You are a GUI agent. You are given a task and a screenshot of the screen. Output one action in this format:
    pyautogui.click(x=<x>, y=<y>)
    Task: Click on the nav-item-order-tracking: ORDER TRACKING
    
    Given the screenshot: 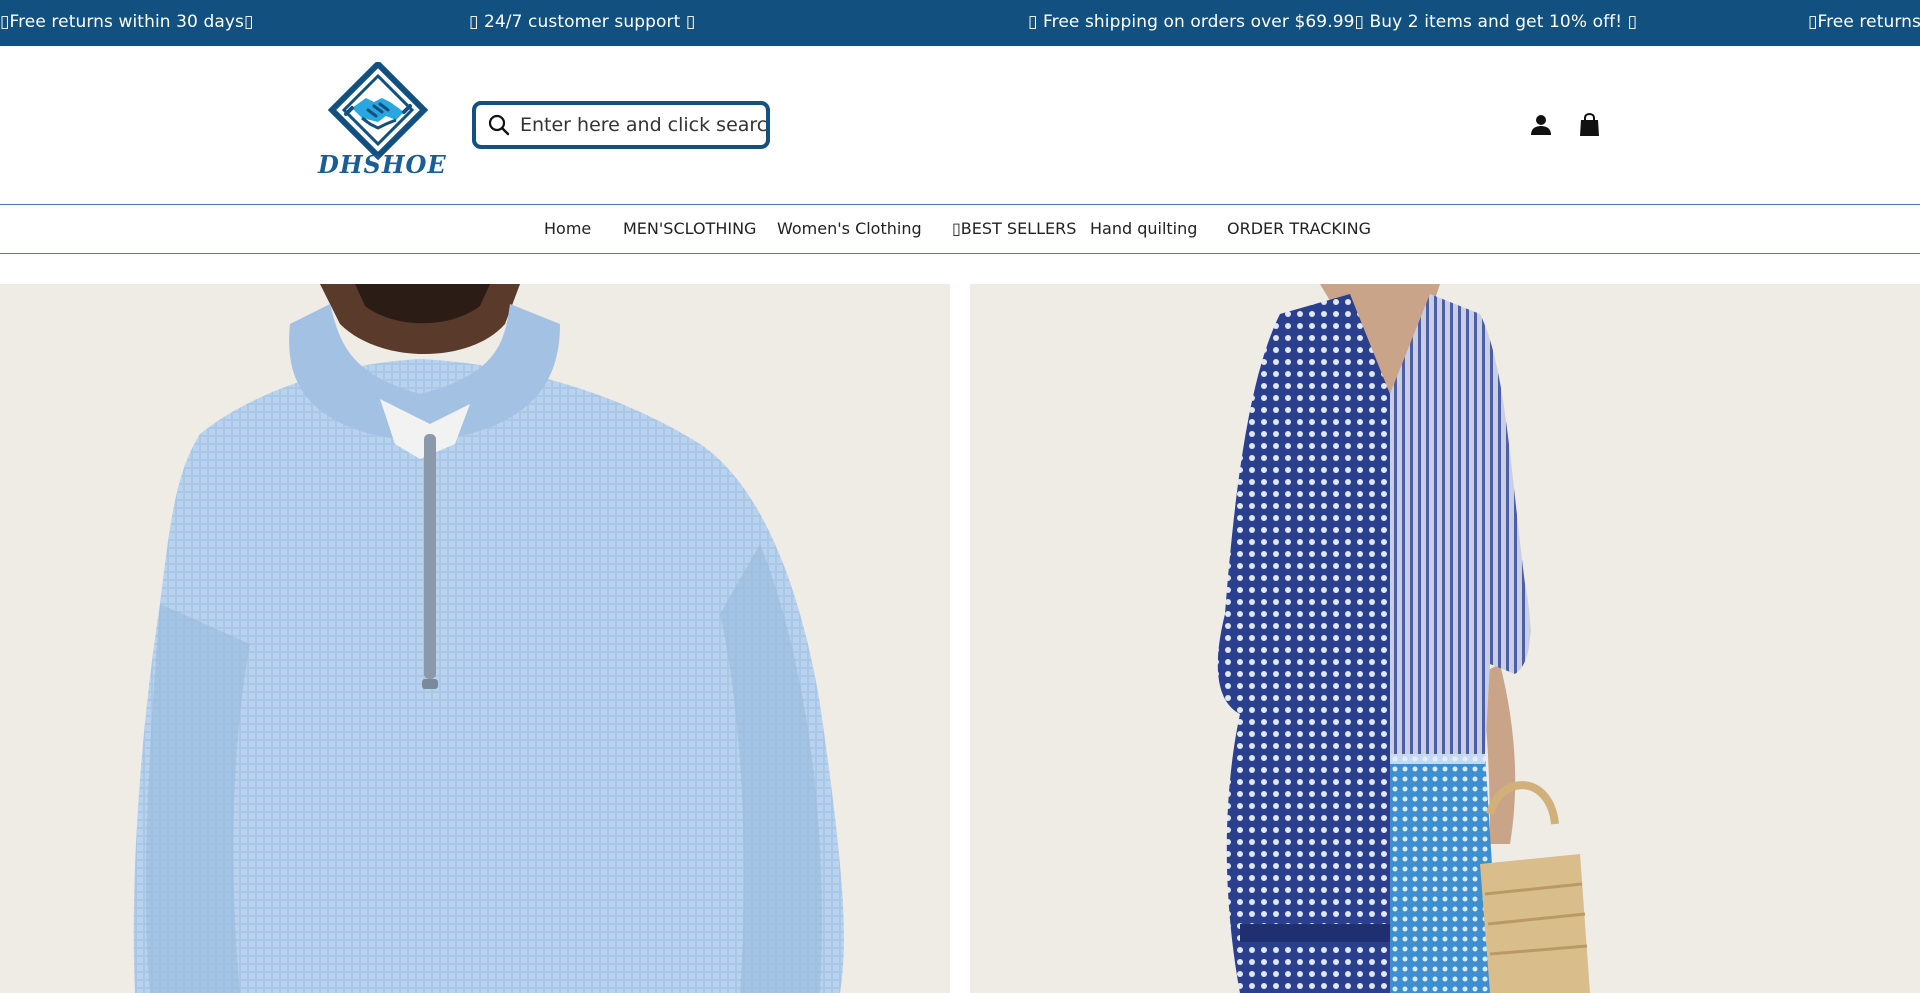 What is the action you would take?
    pyautogui.click(x=1299, y=229)
    